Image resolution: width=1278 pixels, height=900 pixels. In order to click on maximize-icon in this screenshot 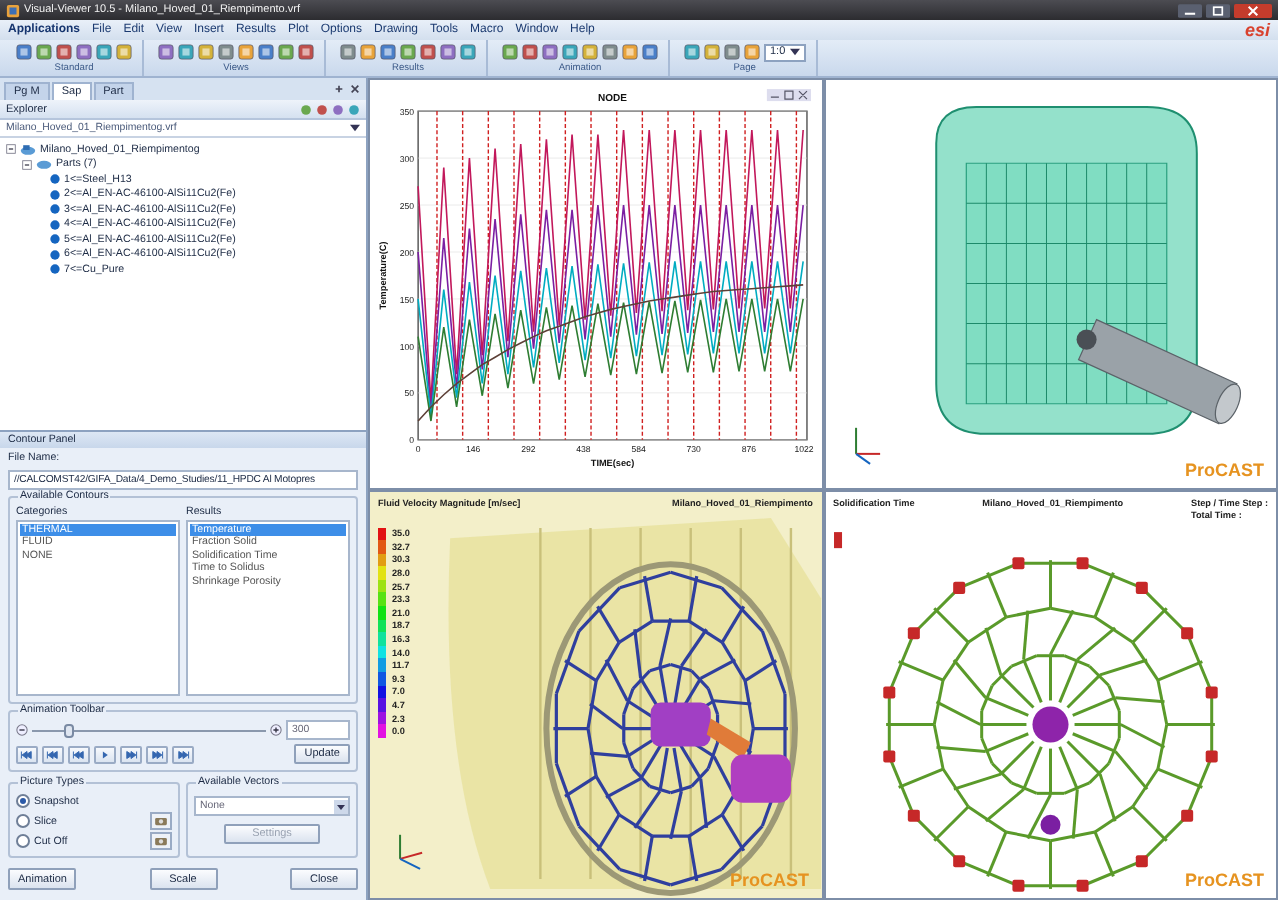, I will do `click(1218, 10)`.